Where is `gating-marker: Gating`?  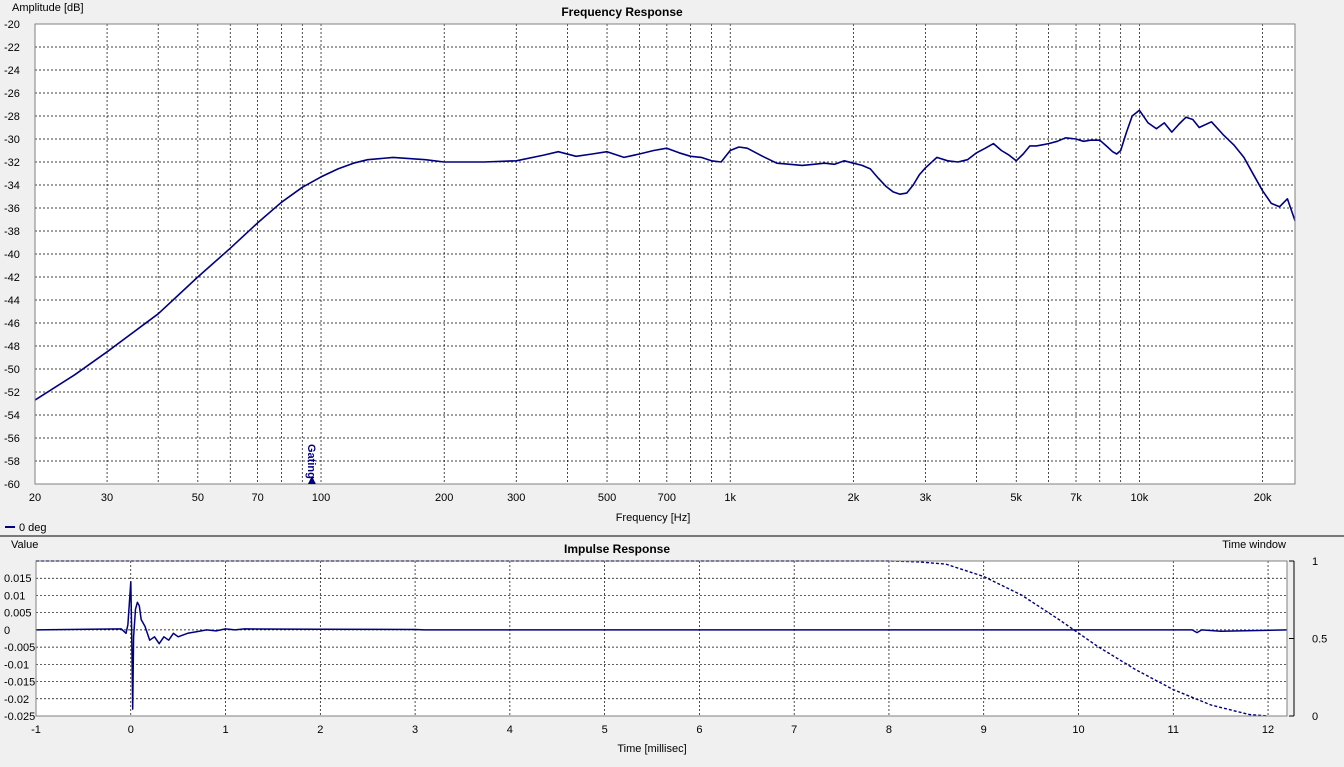 gating-marker: Gating is located at coordinates (311, 464).